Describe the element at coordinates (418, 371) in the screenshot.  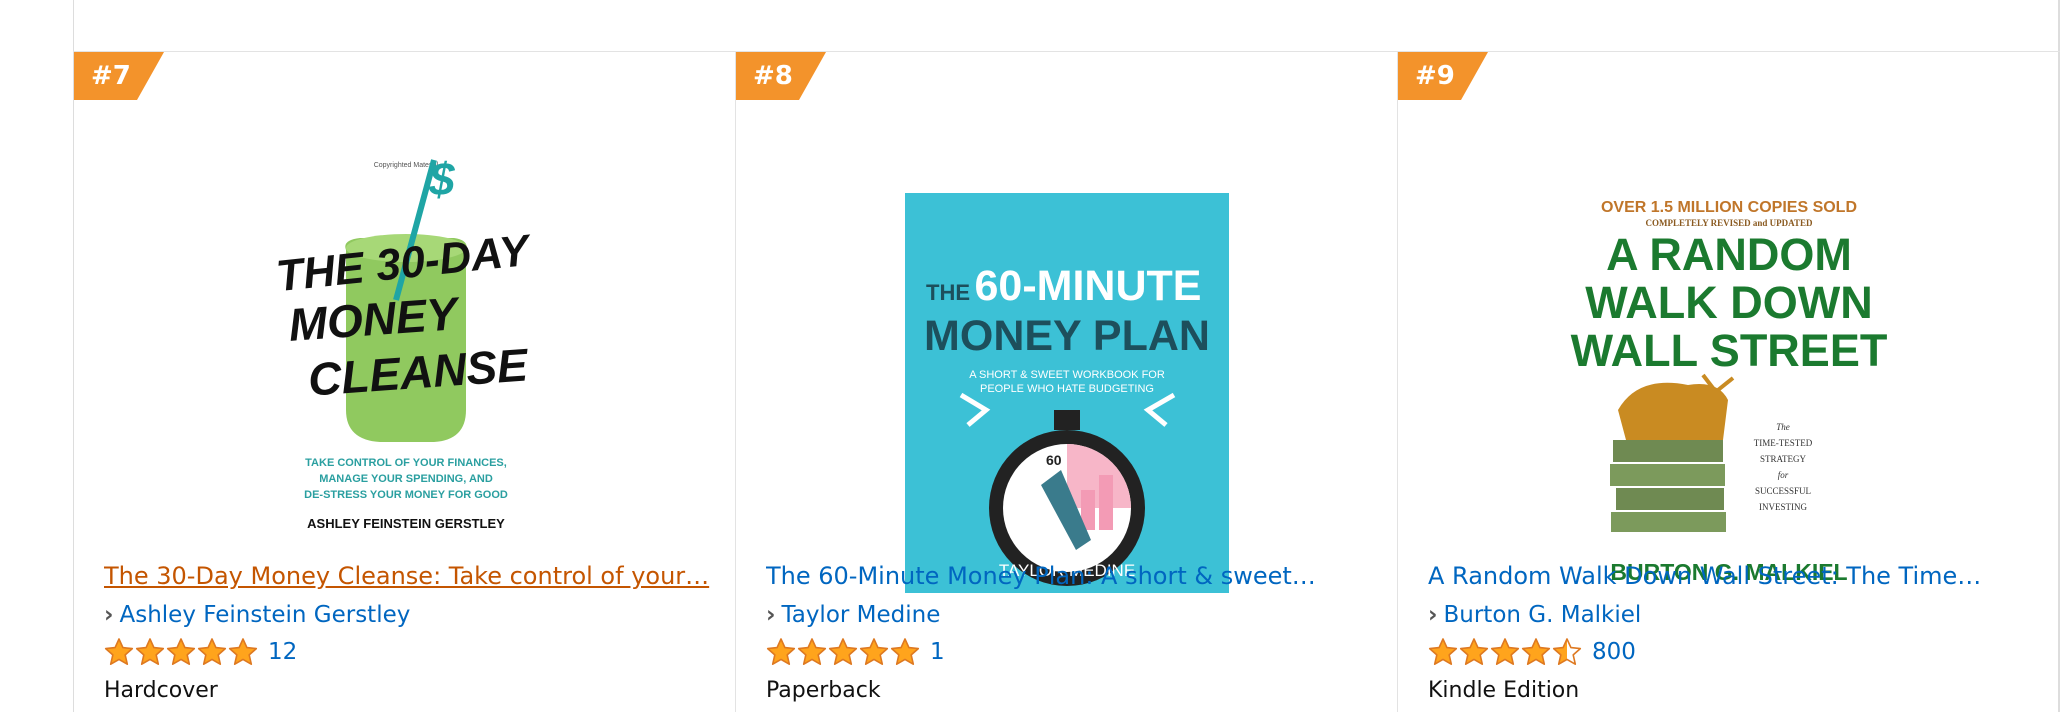
I see `cover-title-line: CLEANSE` at that location.